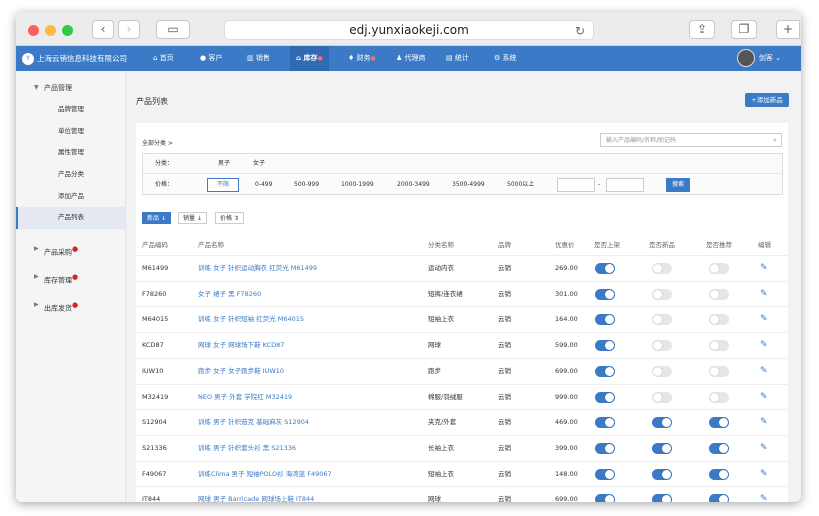  What do you see at coordinates (306, 185) in the screenshot?
I see `price-option-500-999: 500-999` at bounding box center [306, 185].